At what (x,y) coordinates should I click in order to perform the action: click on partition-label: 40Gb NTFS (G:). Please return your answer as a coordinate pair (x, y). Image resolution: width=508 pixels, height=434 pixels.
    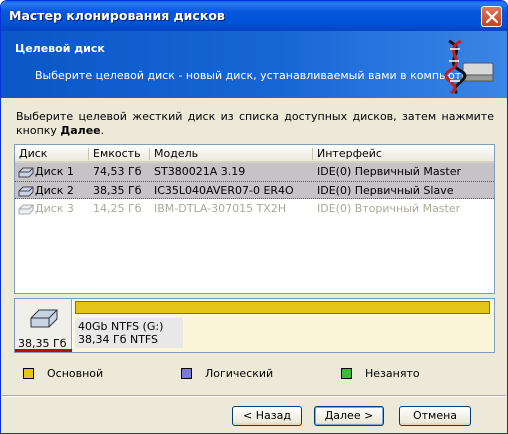
    Looking at the image, I should click on (121, 326).